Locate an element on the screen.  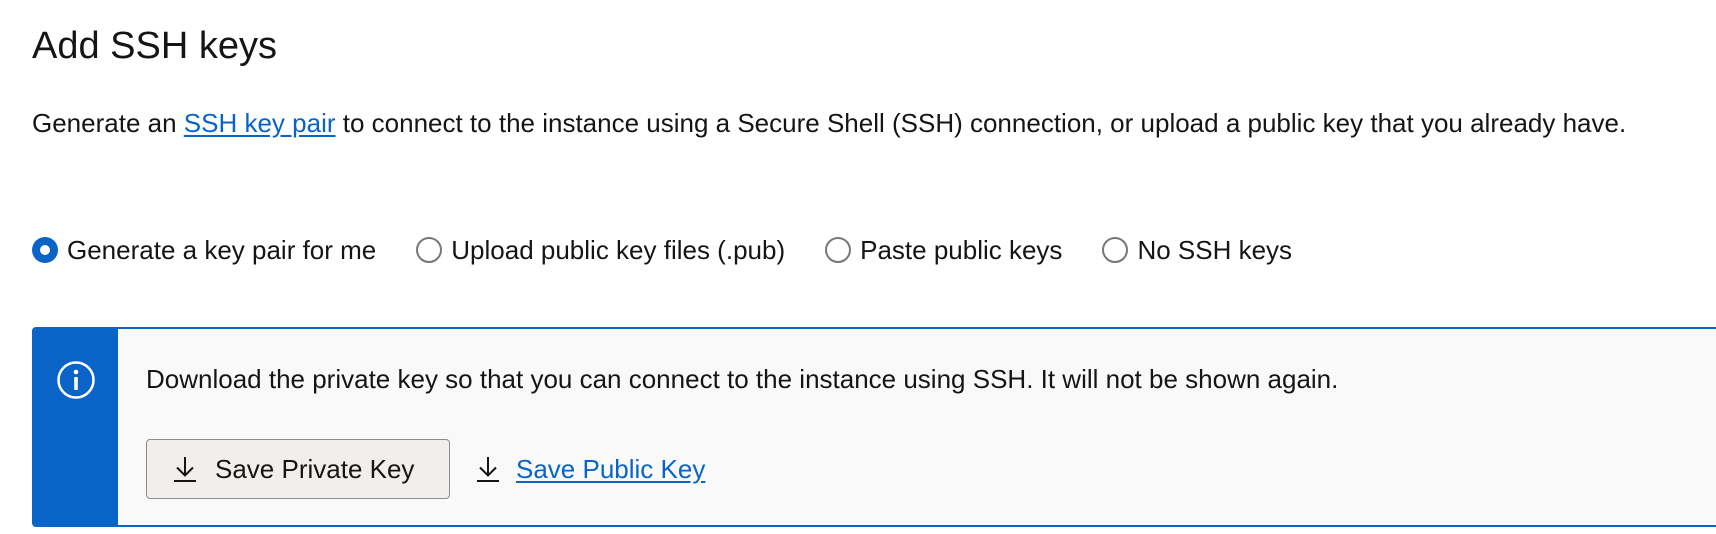
radio-no-ssh-keys: No SSH keys is located at coordinates (1197, 250).